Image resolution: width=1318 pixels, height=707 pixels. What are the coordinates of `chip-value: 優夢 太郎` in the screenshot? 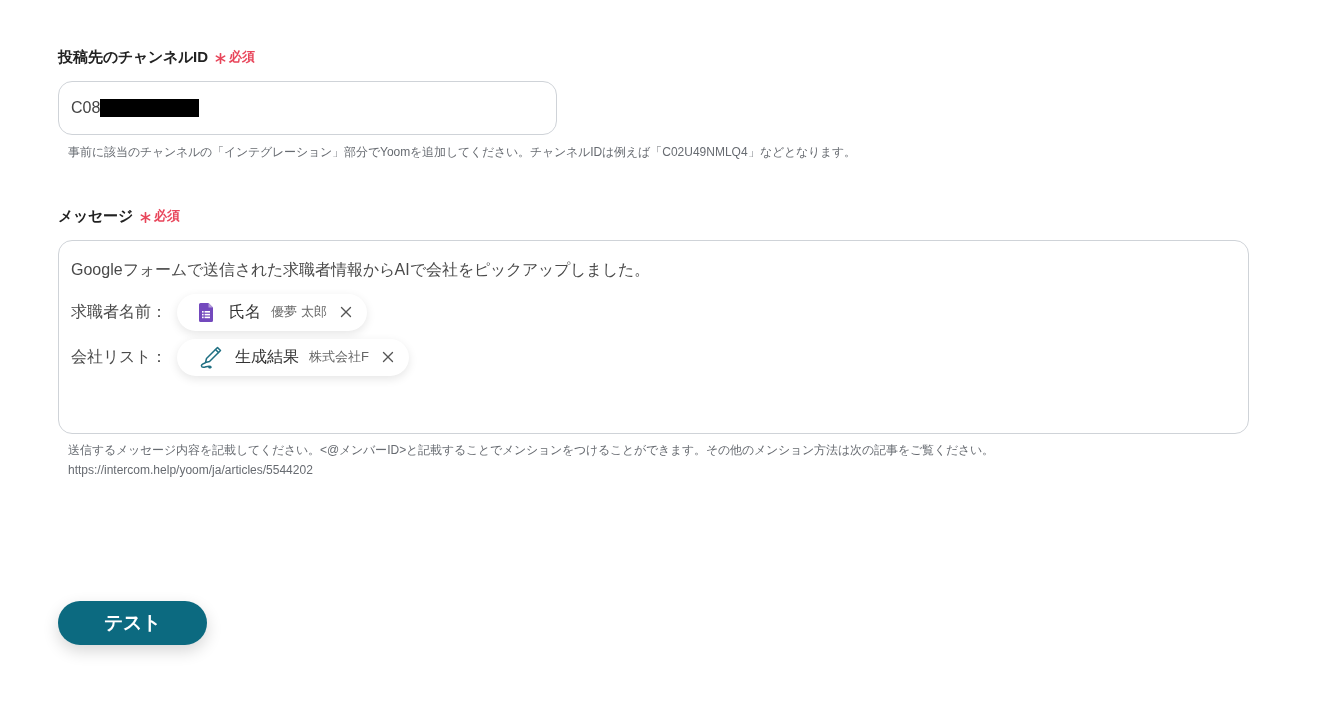 It's located at (299, 312).